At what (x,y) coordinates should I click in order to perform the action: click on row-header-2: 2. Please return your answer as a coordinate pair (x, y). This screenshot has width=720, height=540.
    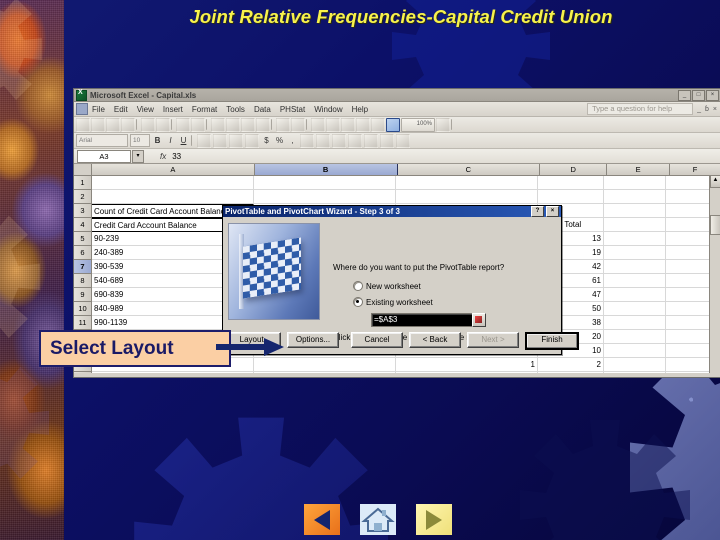
    Looking at the image, I should click on (83, 197).